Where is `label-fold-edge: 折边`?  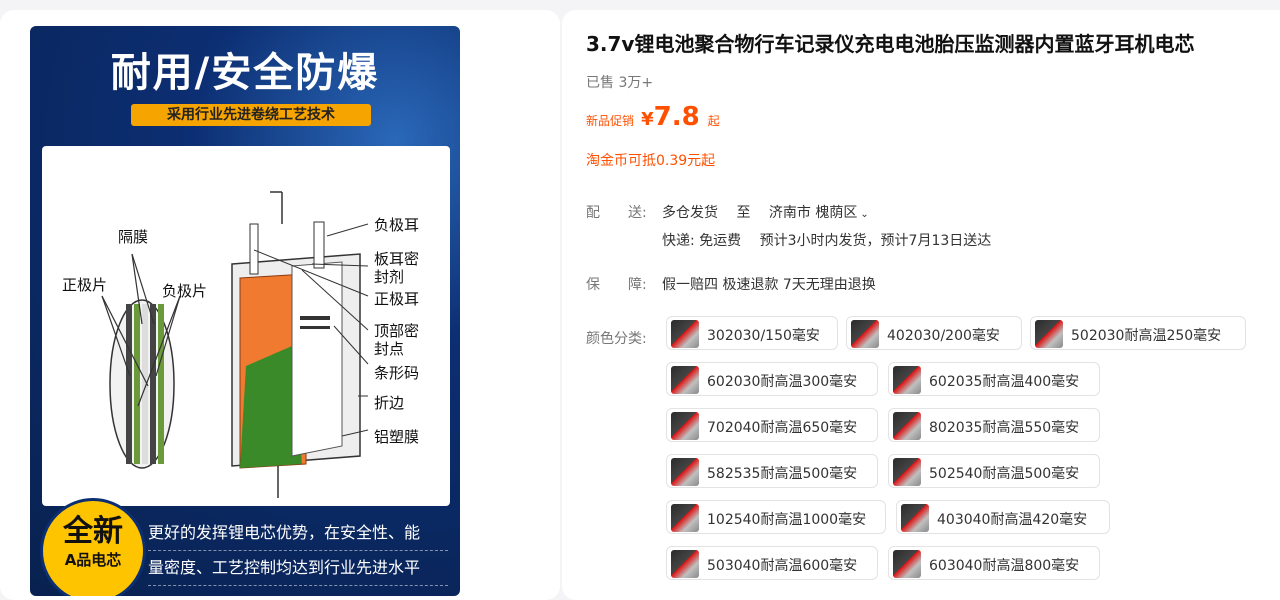
label-fold-edge: 折边 is located at coordinates (389, 403).